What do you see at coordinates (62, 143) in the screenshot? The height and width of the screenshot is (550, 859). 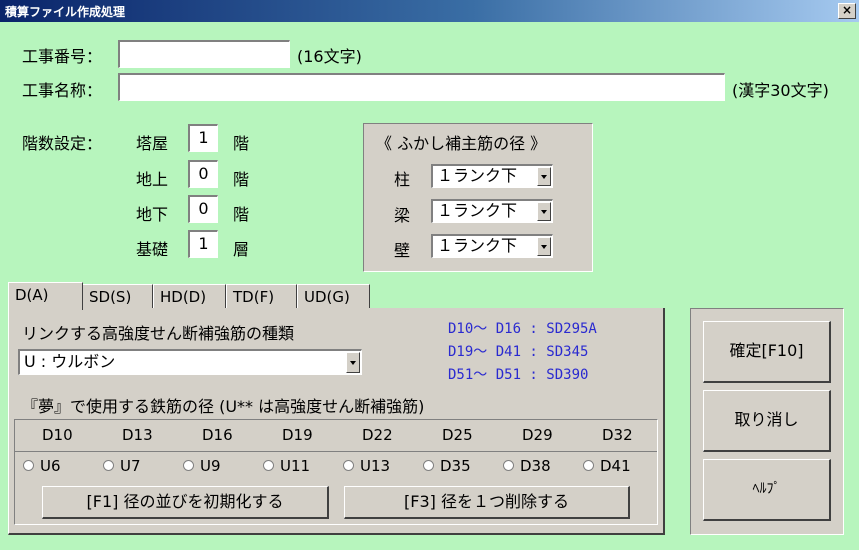 I see `floor-settings-label: 階数設定：` at bounding box center [62, 143].